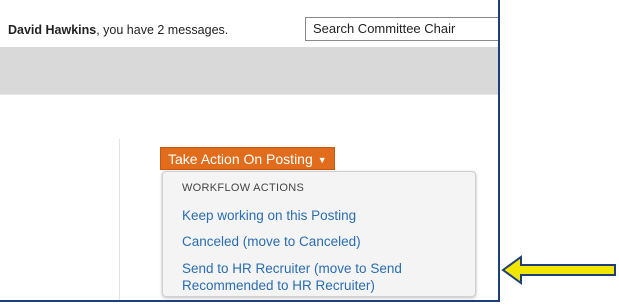  What do you see at coordinates (119, 219) in the screenshot?
I see `column-divider` at bounding box center [119, 219].